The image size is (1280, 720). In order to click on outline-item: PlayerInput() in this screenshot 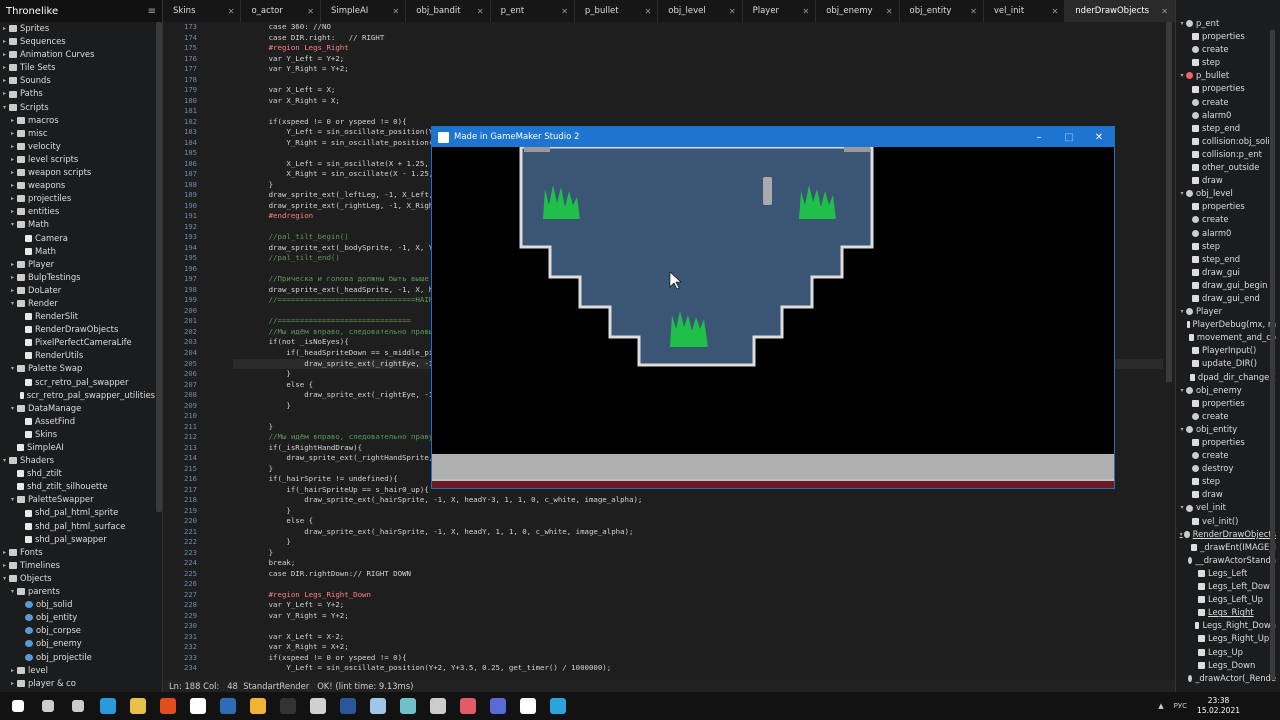, I will do `click(1226, 350)`.